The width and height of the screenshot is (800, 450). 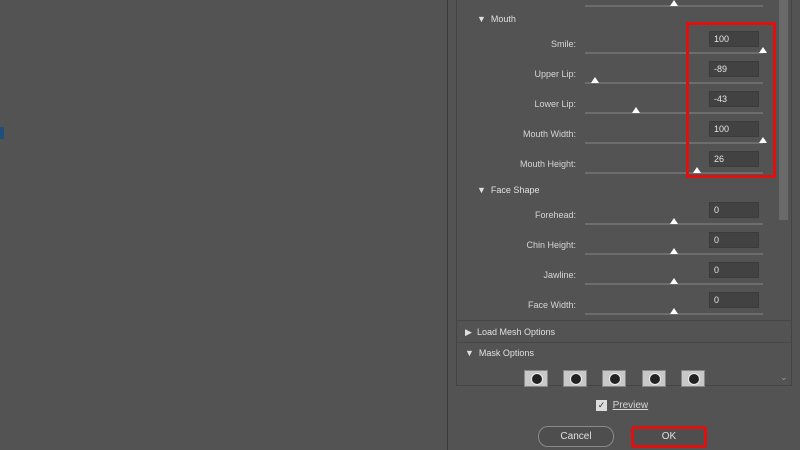 I want to click on cancel-button: Cancel, so click(x=576, y=436).